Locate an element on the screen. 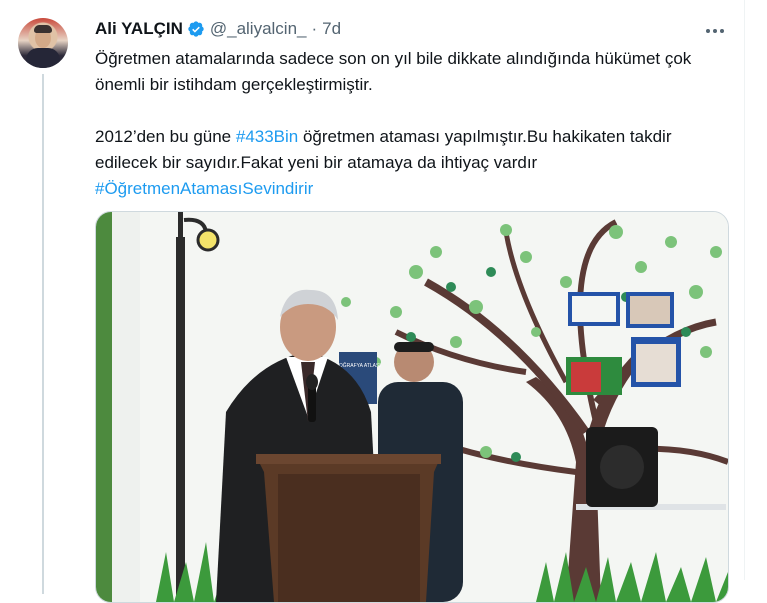  paragraph-2-start: 2012’den bu güne is located at coordinates (165, 136).